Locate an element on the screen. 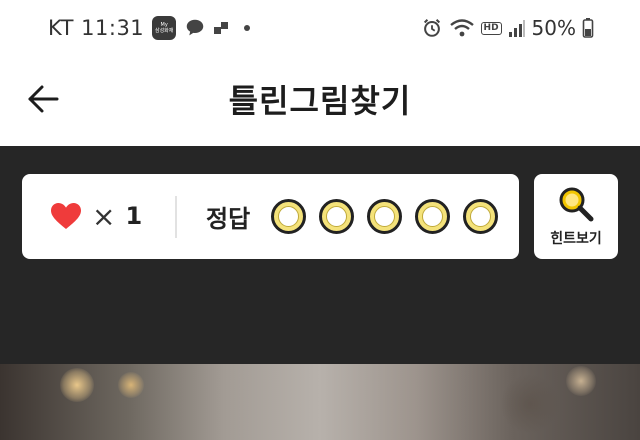  hint-label: 힌트보기 is located at coordinates (576, 239).